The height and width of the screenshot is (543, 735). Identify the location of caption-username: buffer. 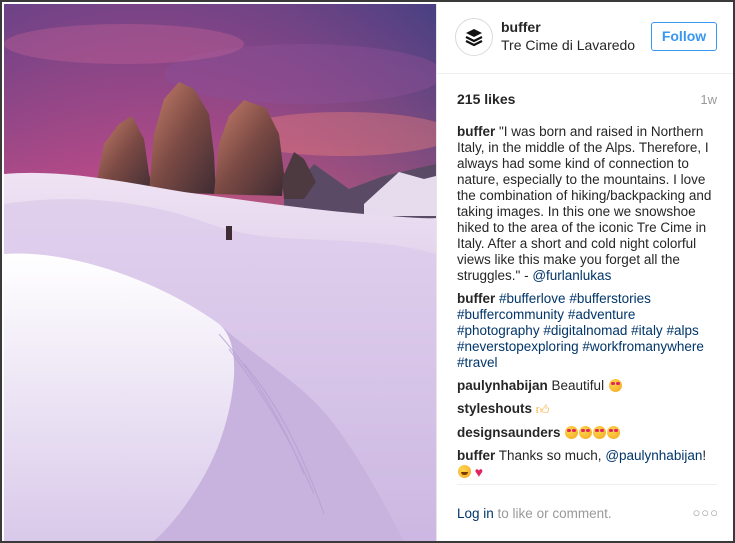
(476, 131).